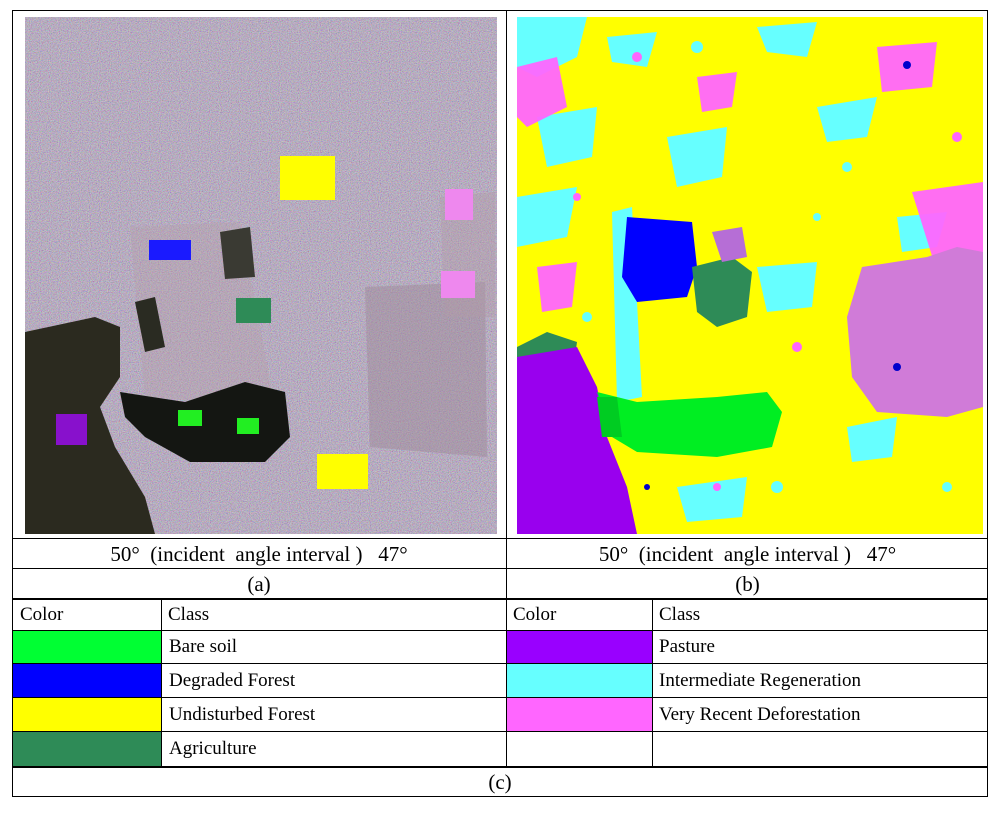 Image resolution: width=1000 pixels, height=817 pixels. I want to click on legend-swatch-degraded-forest, so click(87, 680).